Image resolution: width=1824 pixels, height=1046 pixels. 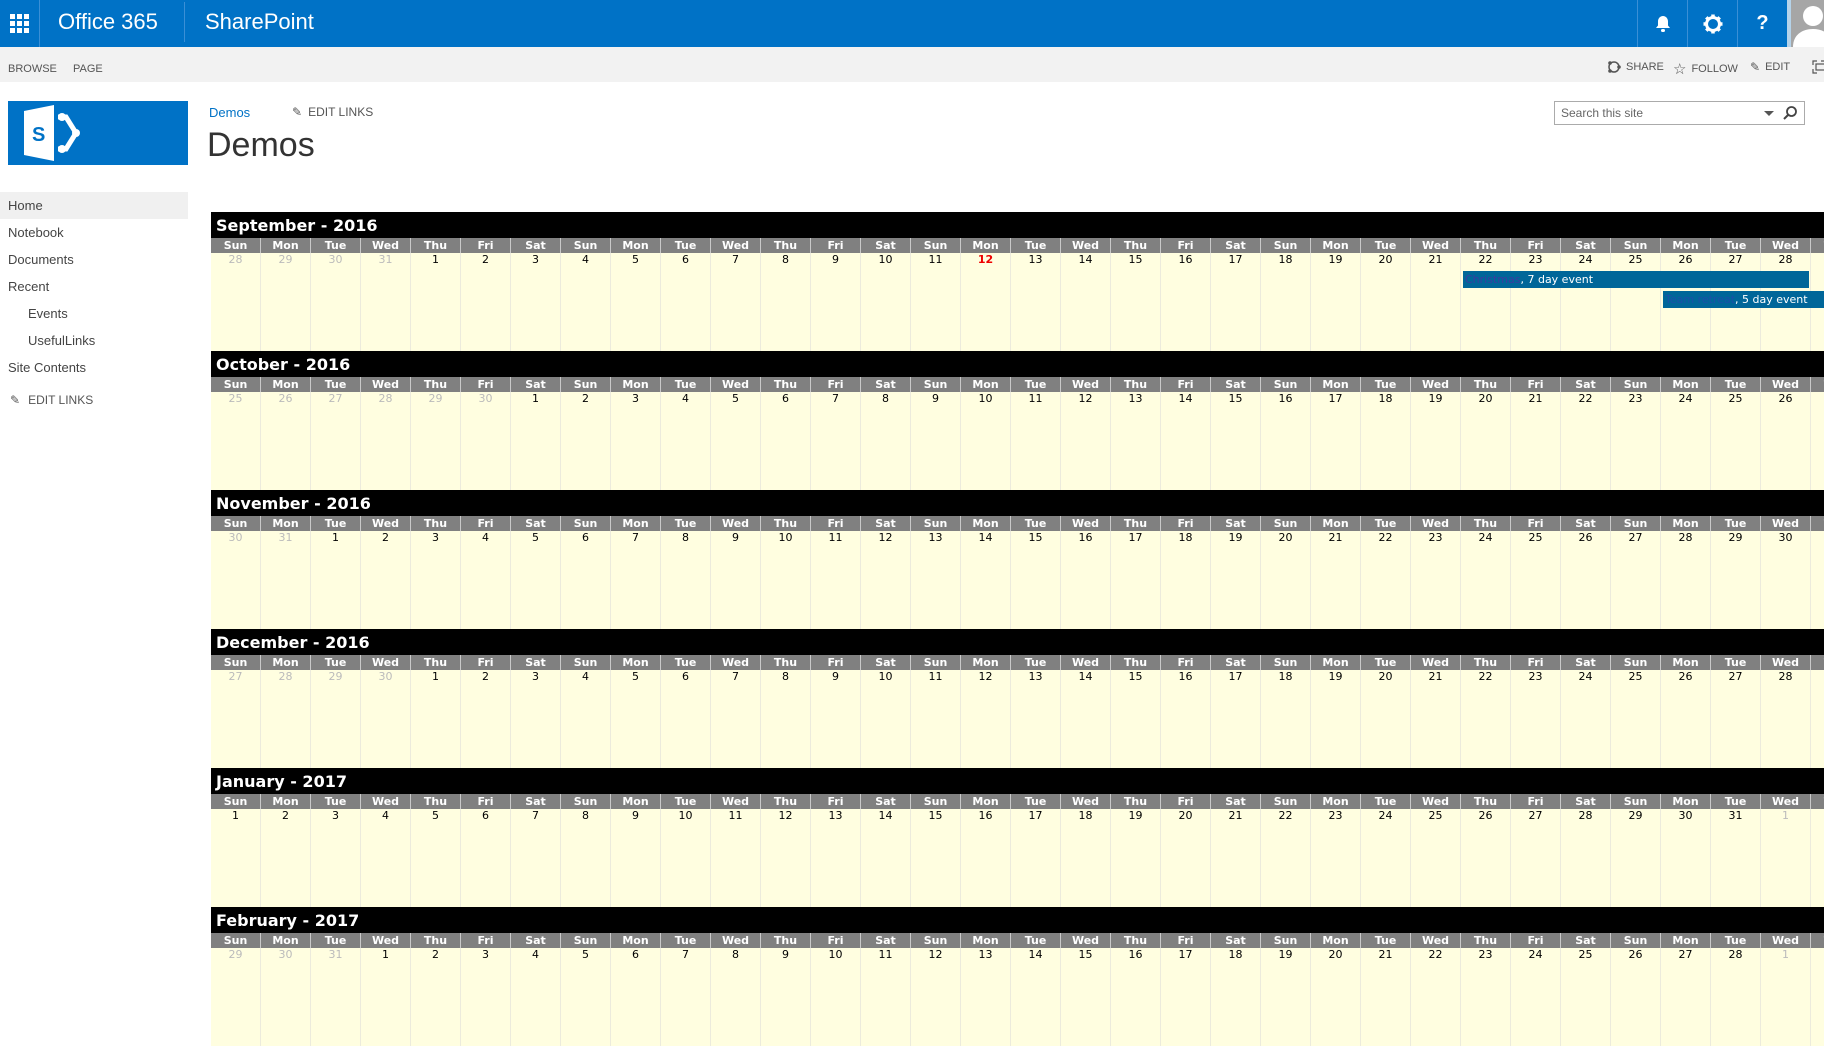 What do you see at coordinates (1712, 23) in the screenshot?
I see `settings-button` at bounding box center [1712, 23].